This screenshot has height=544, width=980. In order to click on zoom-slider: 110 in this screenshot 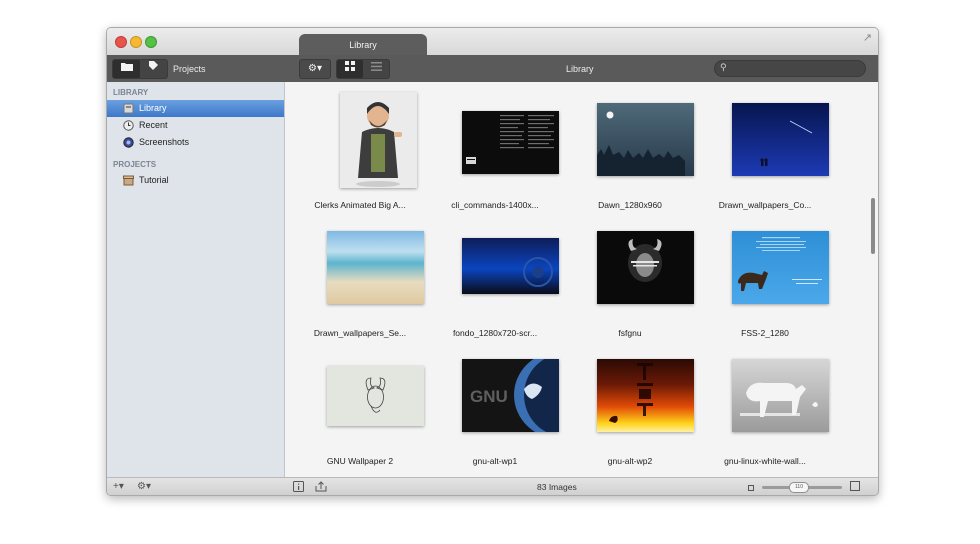, I will do `click(802, 487)`.